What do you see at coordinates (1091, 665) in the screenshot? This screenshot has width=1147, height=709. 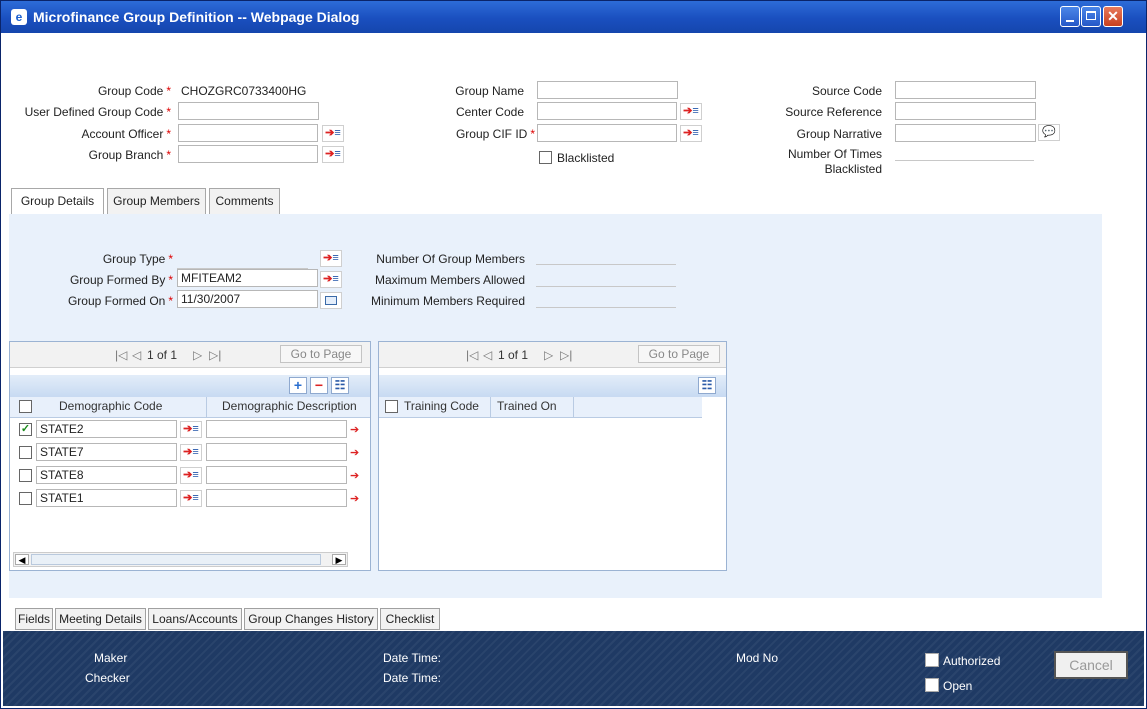 I see `cancel-button: Cancel` at bounding box center [1091, 665].